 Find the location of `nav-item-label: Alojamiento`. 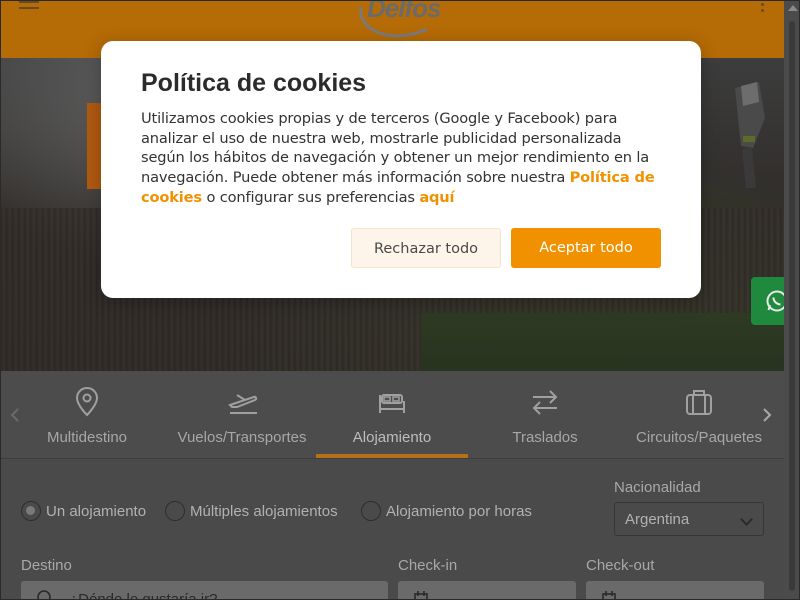

nav-item-label: Alojamiento is located at coordinates (392, 437).